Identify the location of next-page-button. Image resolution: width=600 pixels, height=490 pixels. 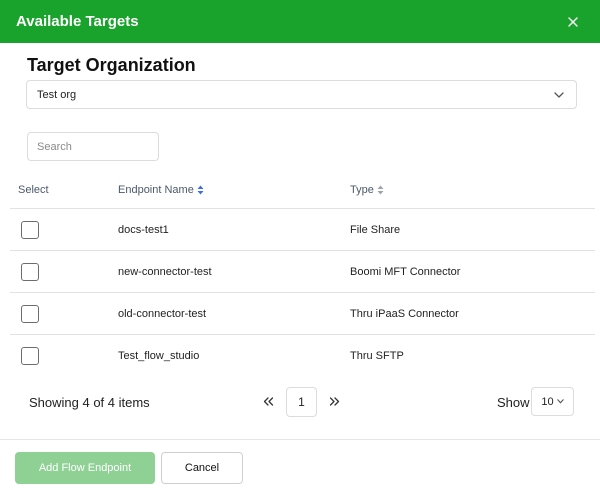
(334, 401).